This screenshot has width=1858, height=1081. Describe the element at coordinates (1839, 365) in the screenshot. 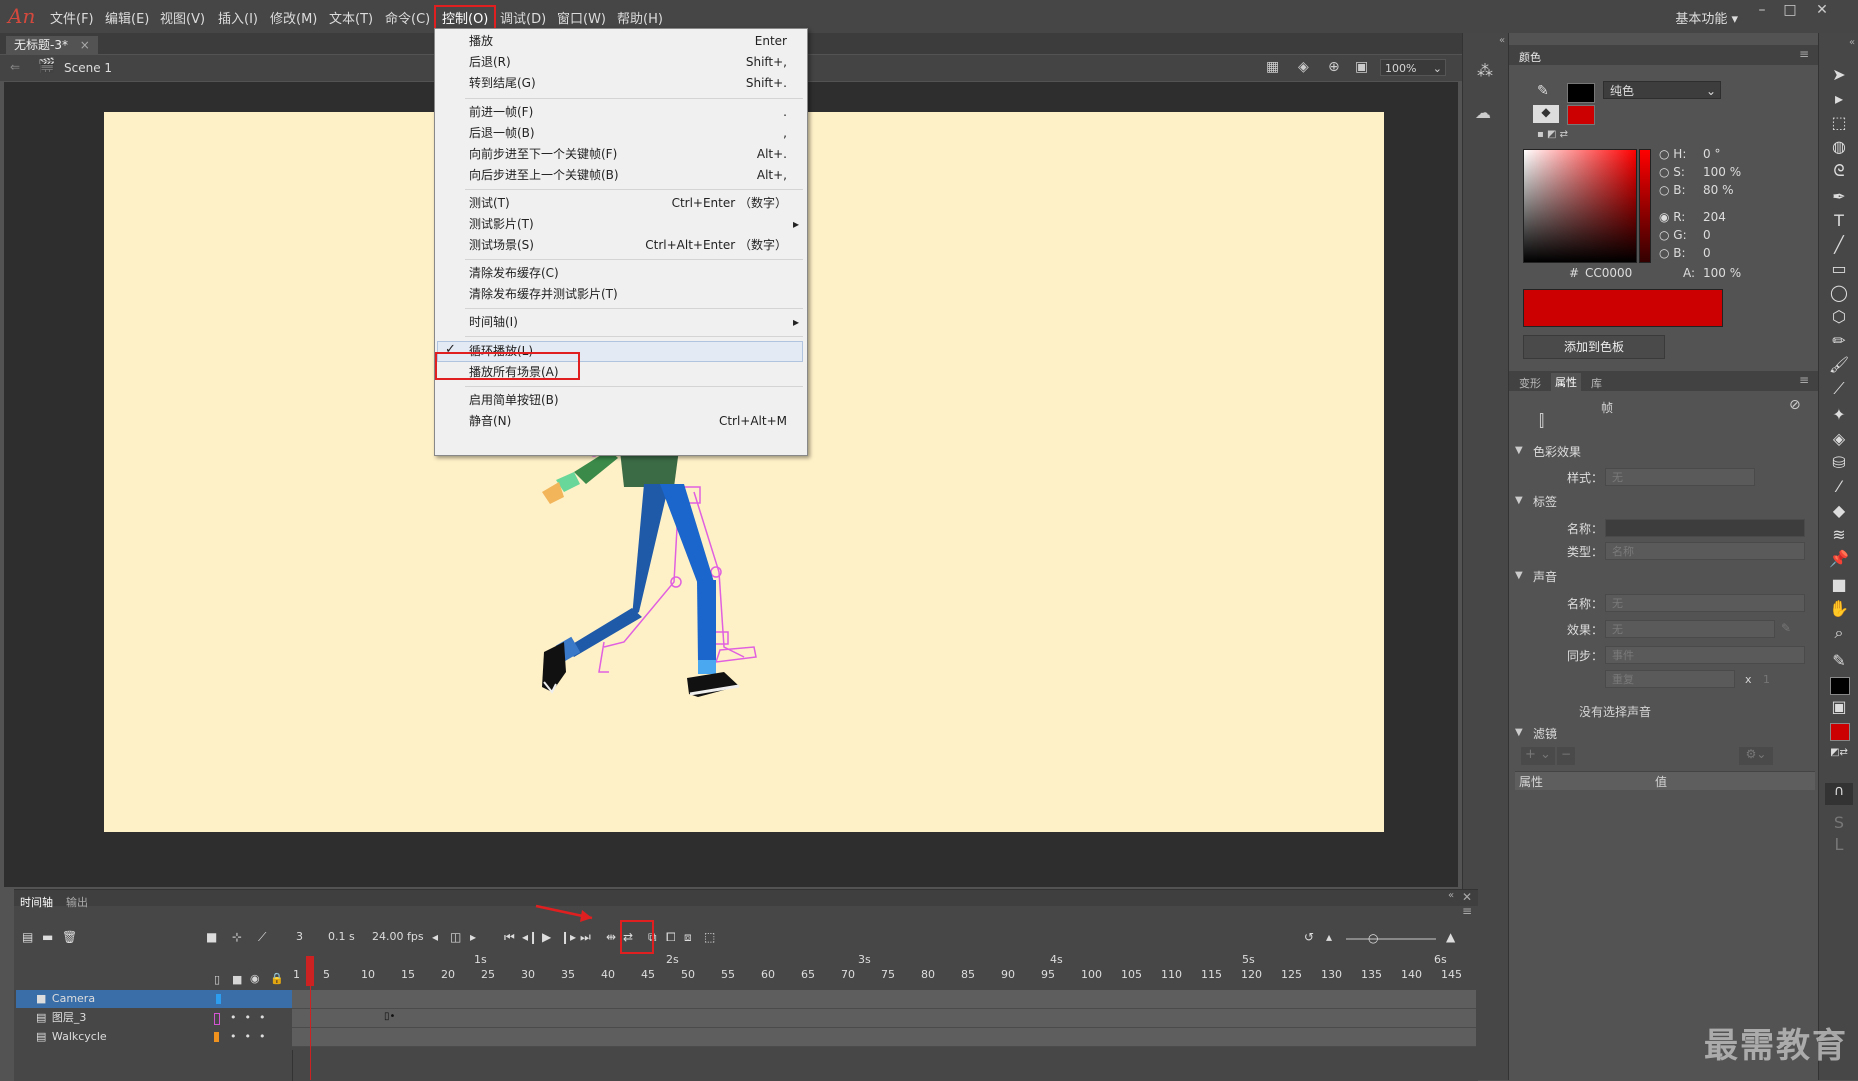

I see `paint-brush-tool-icon: 🖌` at that location.